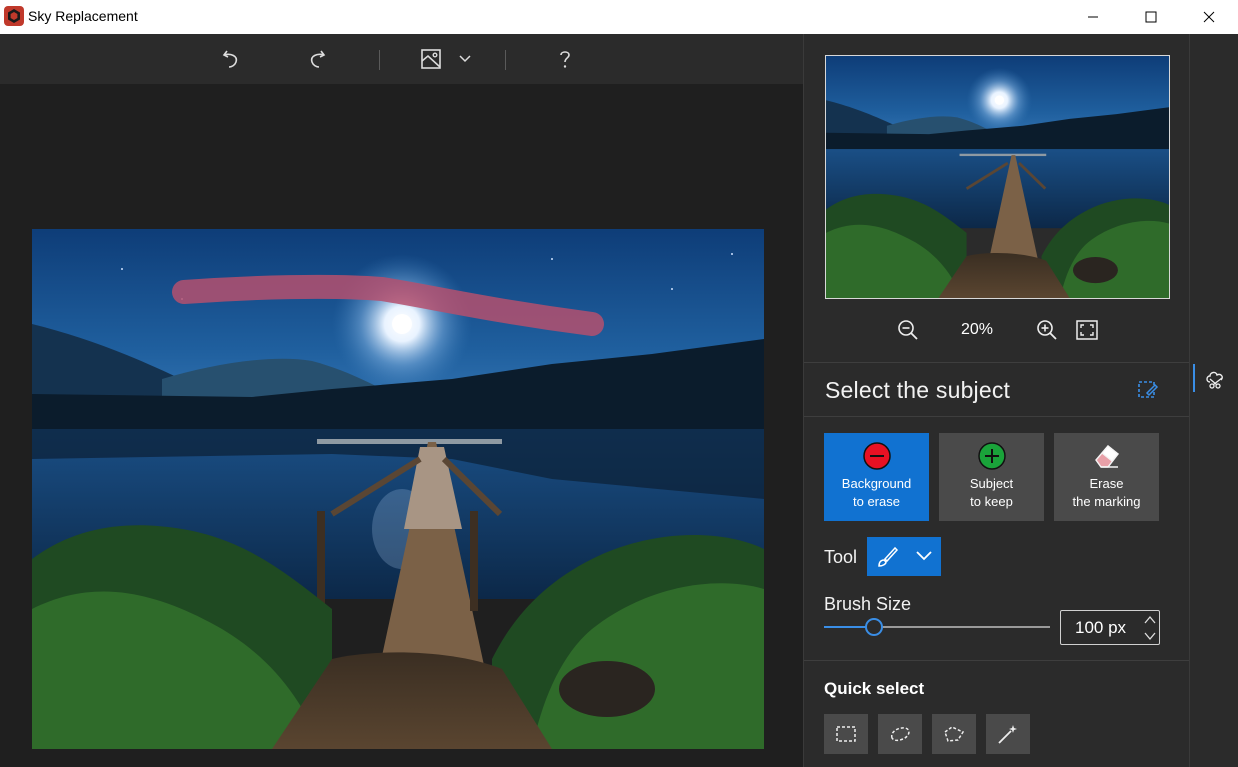 This screenshot has height=767, width=1238. Describe the element at coordinates (1106, 456) in the screenshot. I see `eraser-icon` at that location.